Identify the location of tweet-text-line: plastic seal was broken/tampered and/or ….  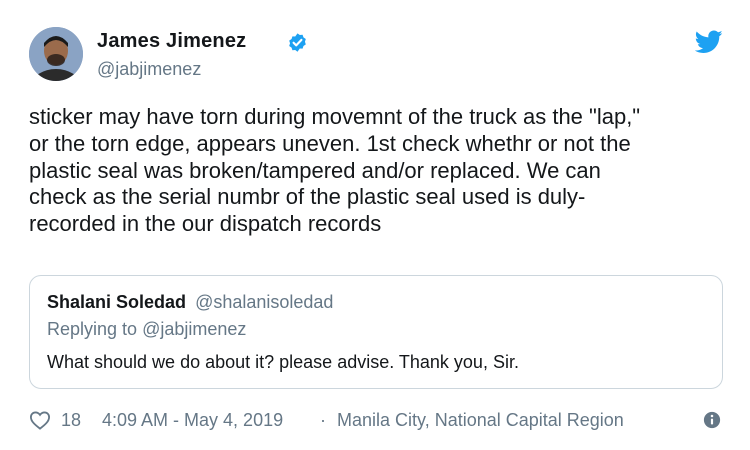
(315, 170).